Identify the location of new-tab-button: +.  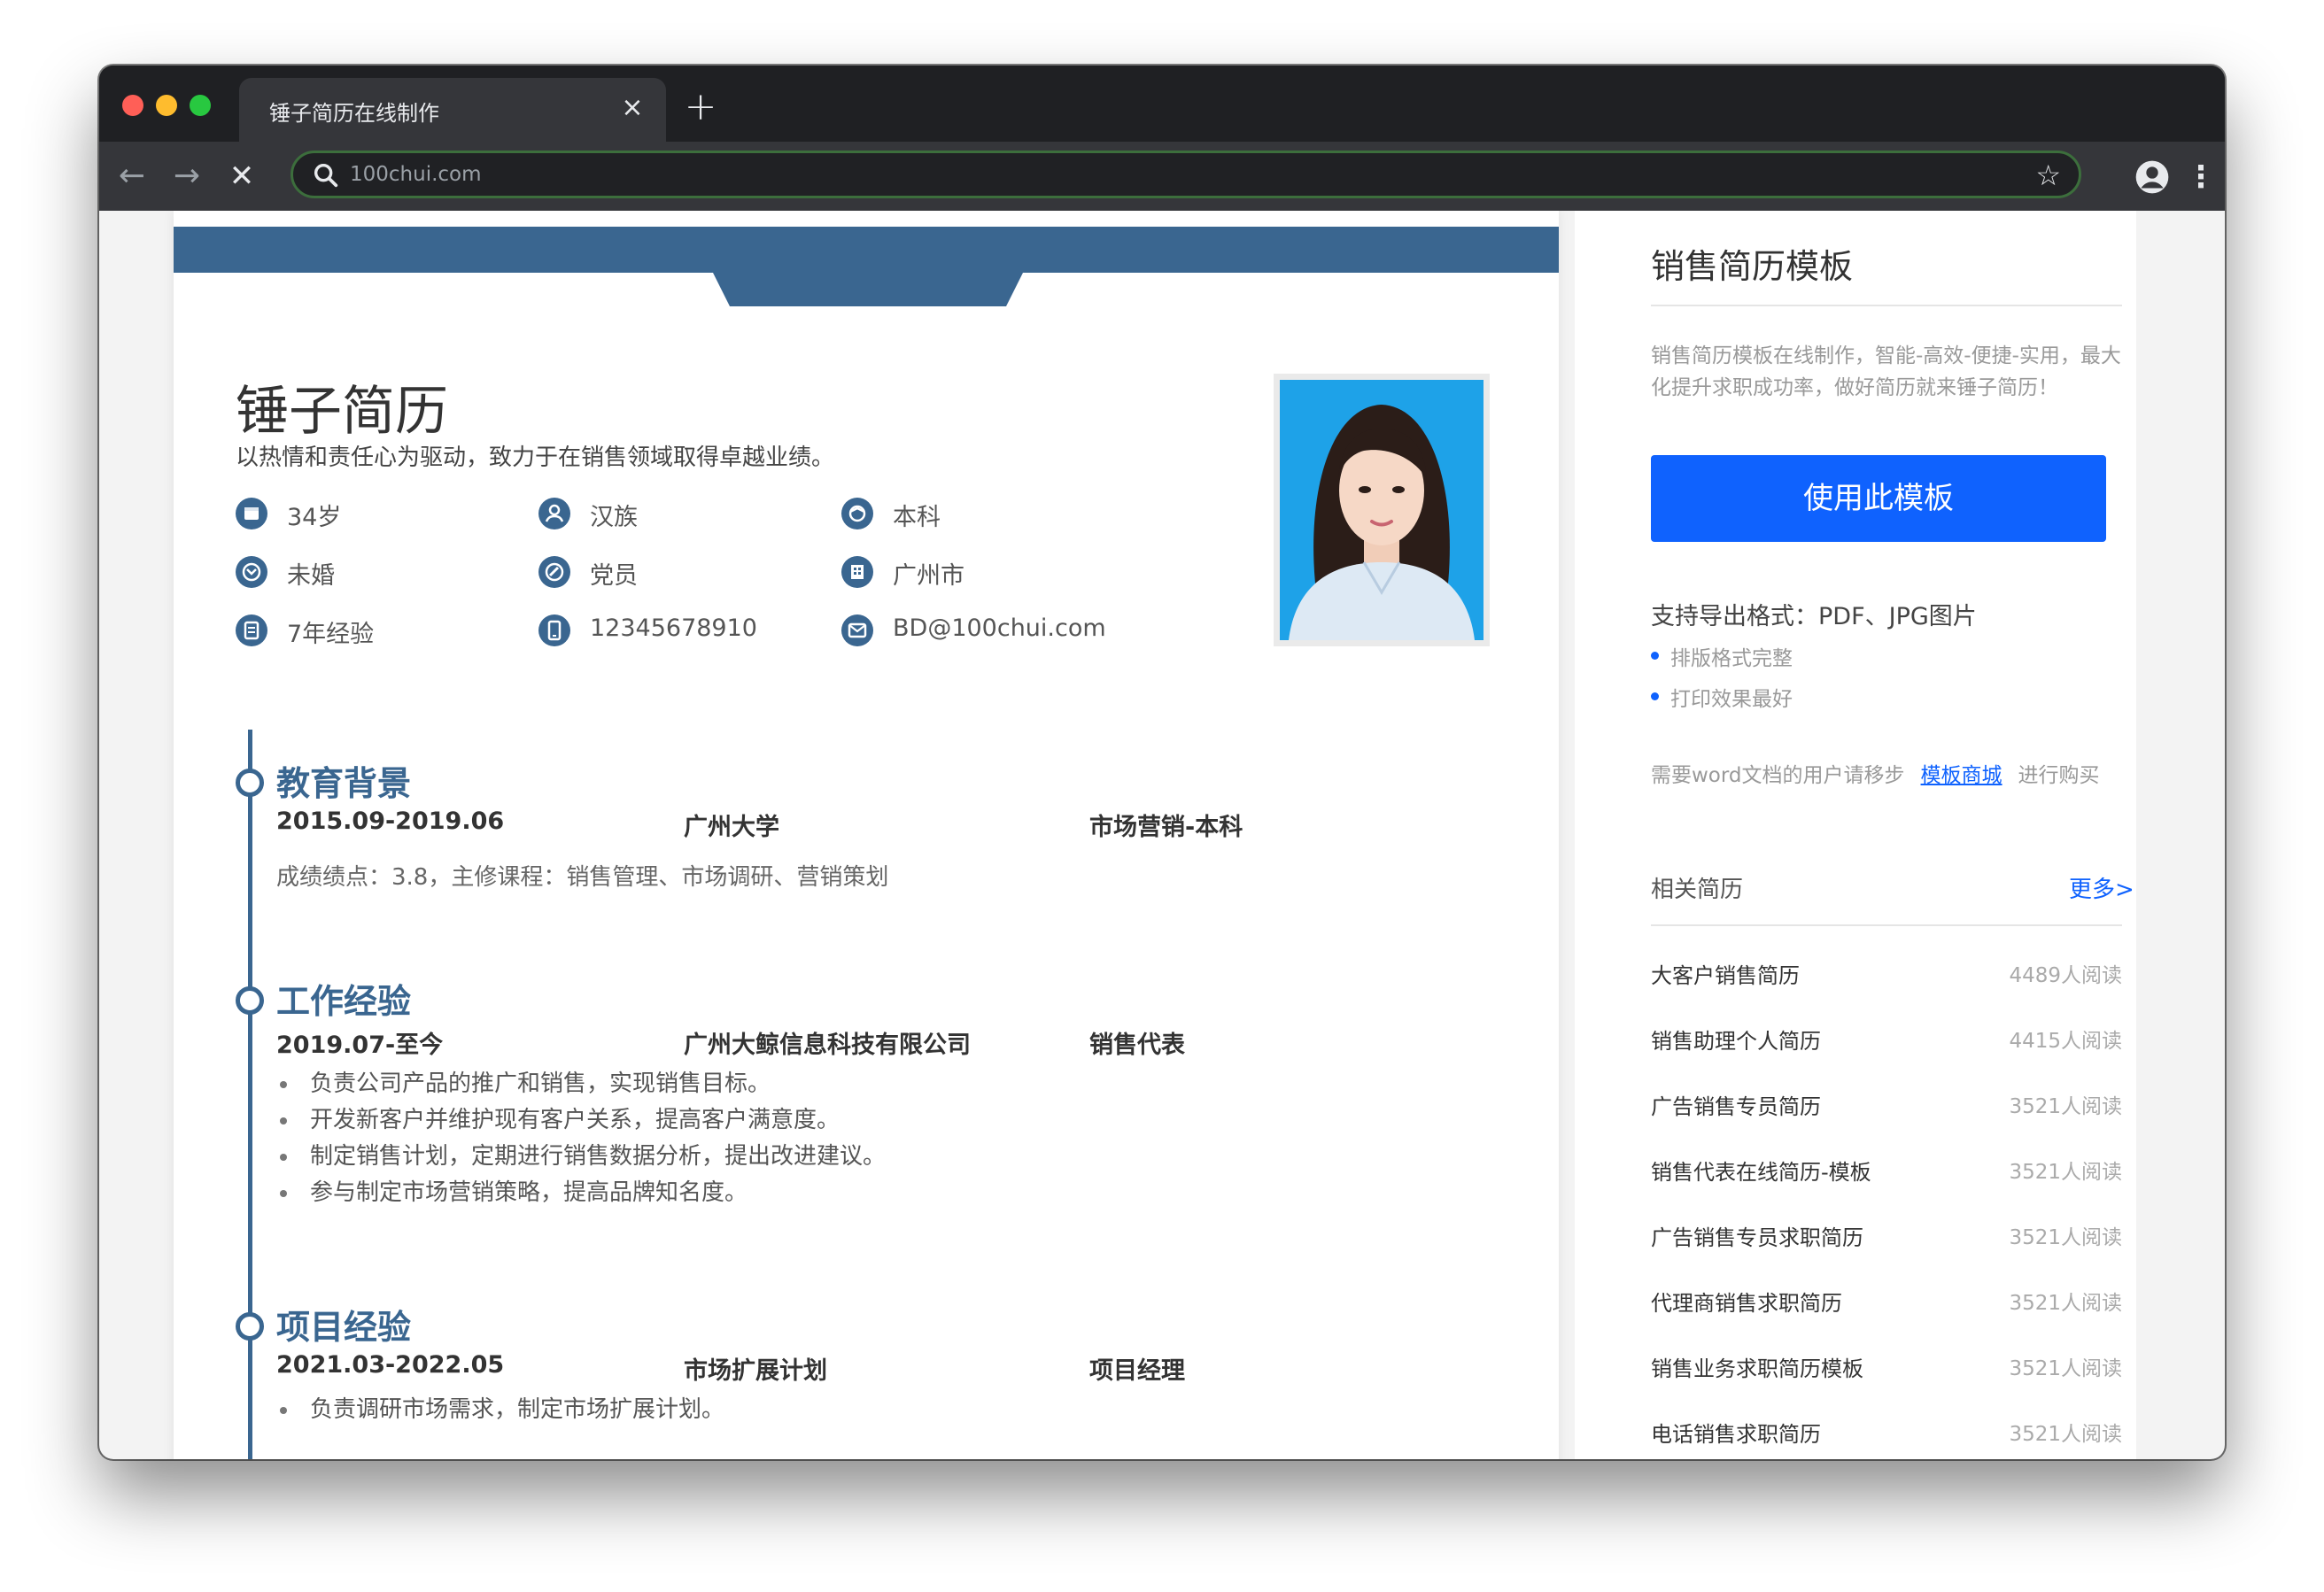
(700, 109).